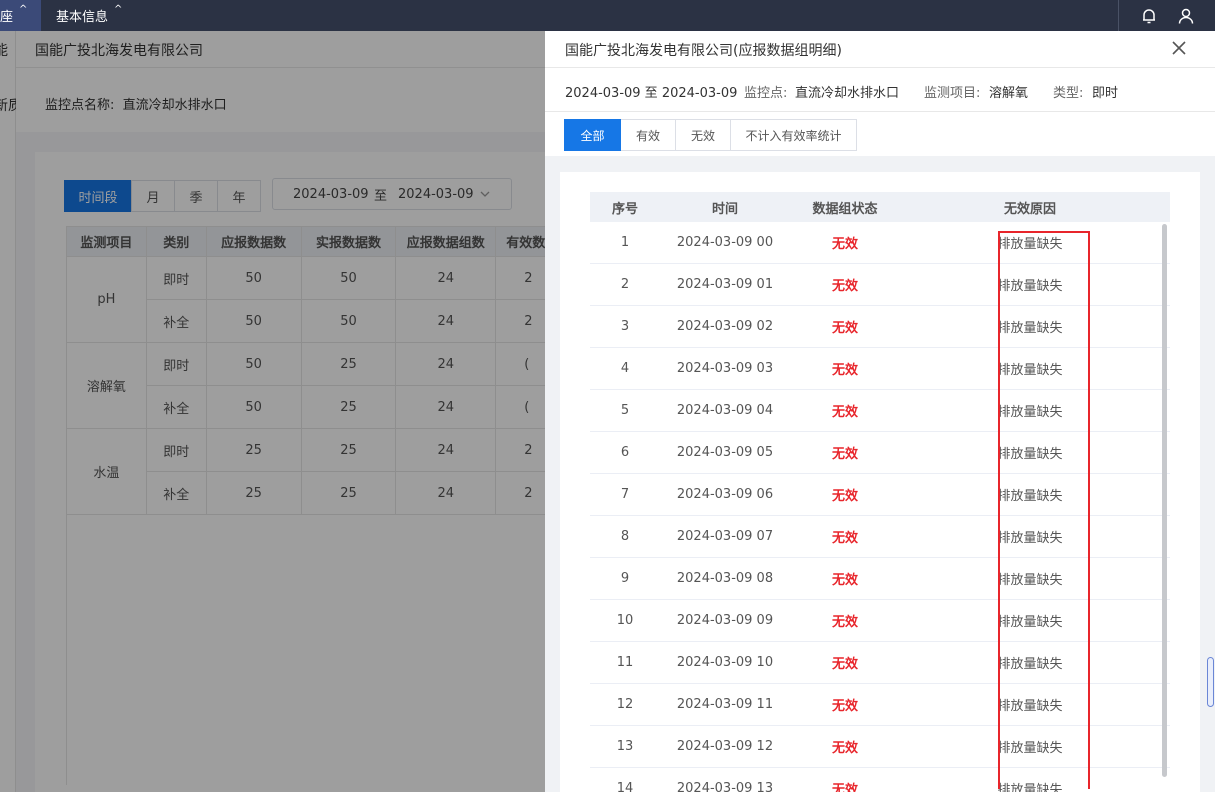  Describe the element at coordinates (625, 410) in the screenshot. I see `row-index: 5` at that location.